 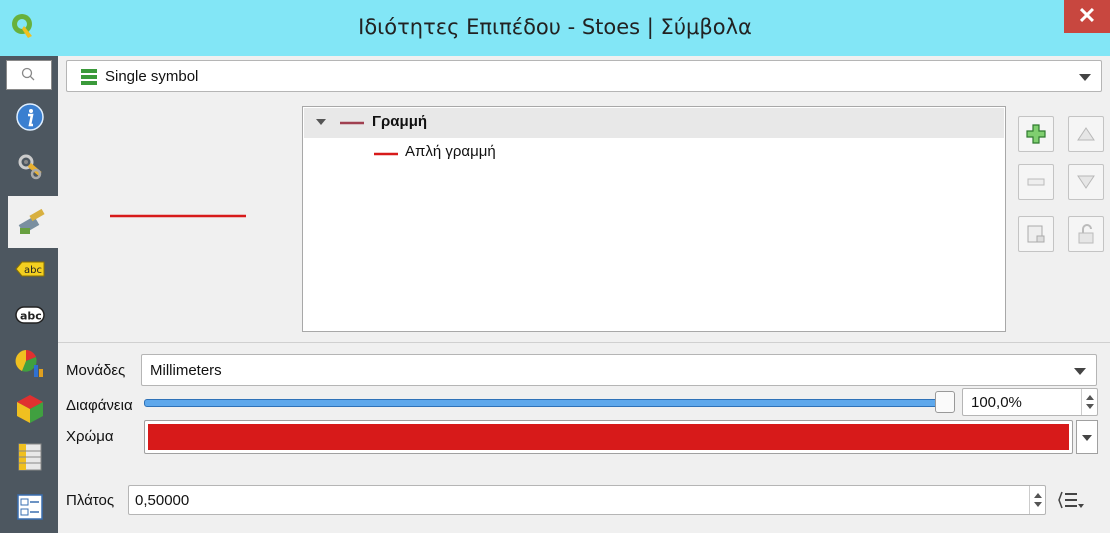 What do you see at coordinates (33, 270) in the screenshot?
I see `labels-icon-text: abc` at bounding box center [33, 270].